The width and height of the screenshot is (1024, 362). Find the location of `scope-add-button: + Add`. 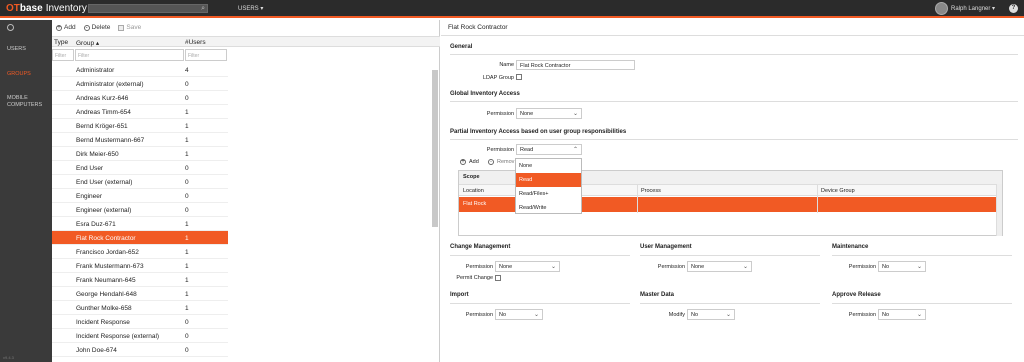

scope-add-button: + Add is located at coordinates (469, 162).